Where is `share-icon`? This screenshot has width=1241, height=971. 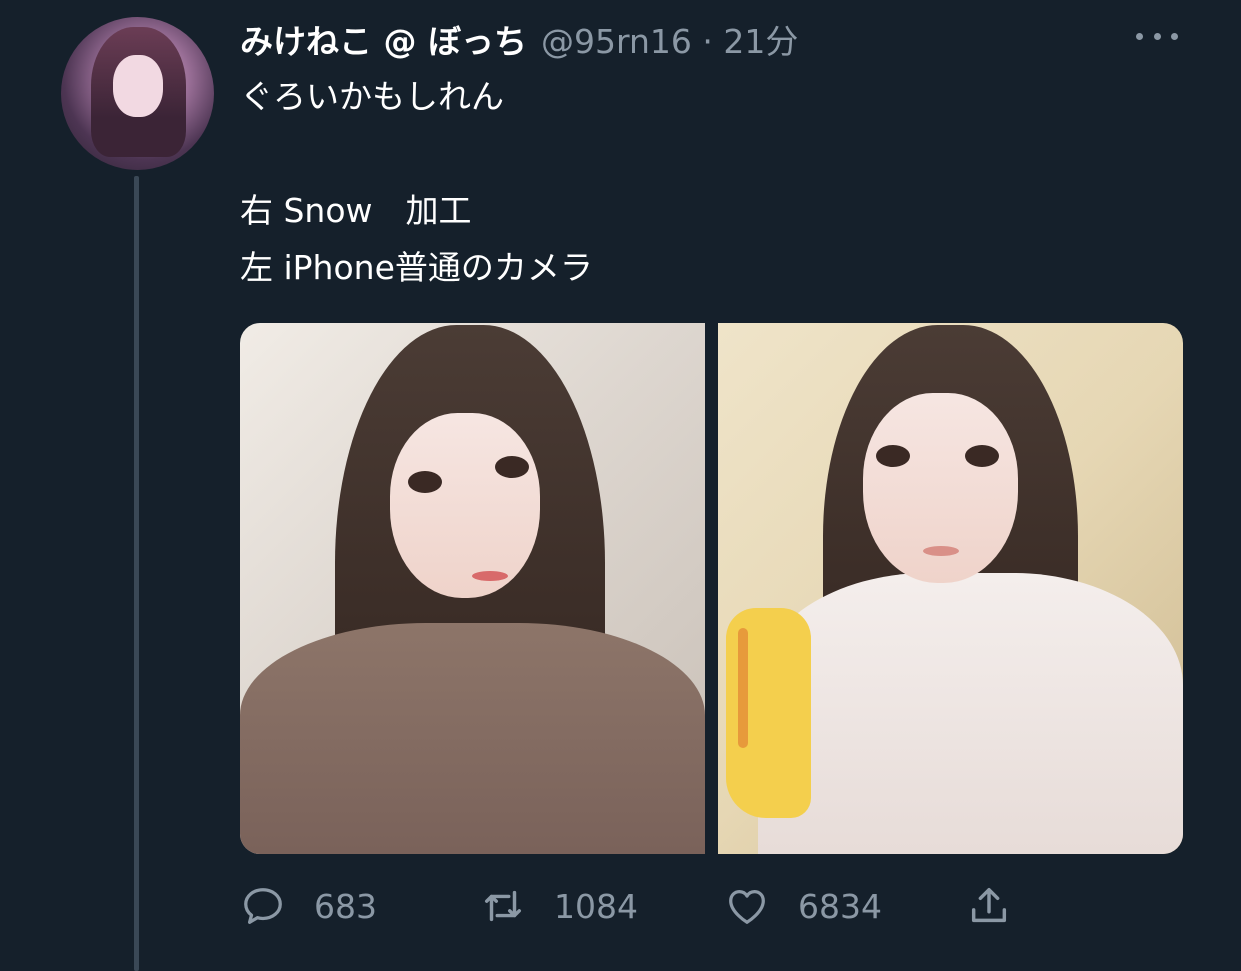
share-icon is located at coordinates (989, 906).